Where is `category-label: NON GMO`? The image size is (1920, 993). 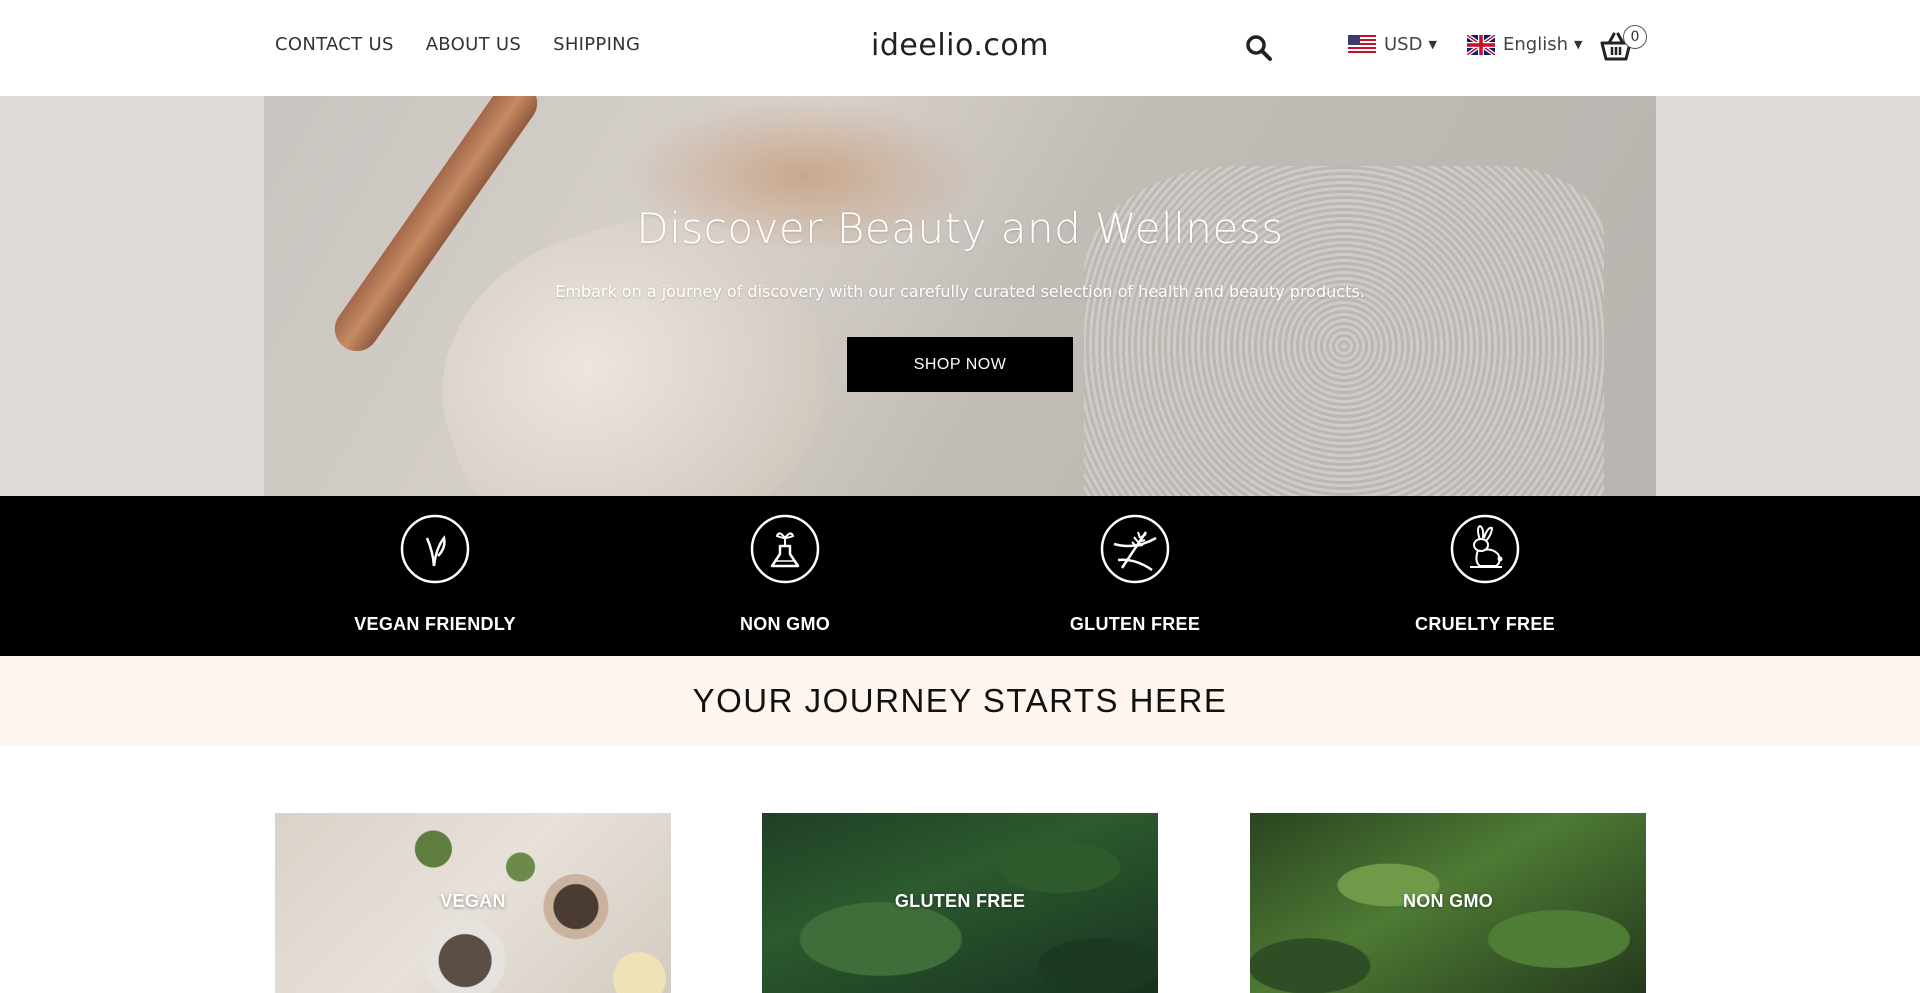 category-label: NON GMO is located at coordinates (1448, 901).